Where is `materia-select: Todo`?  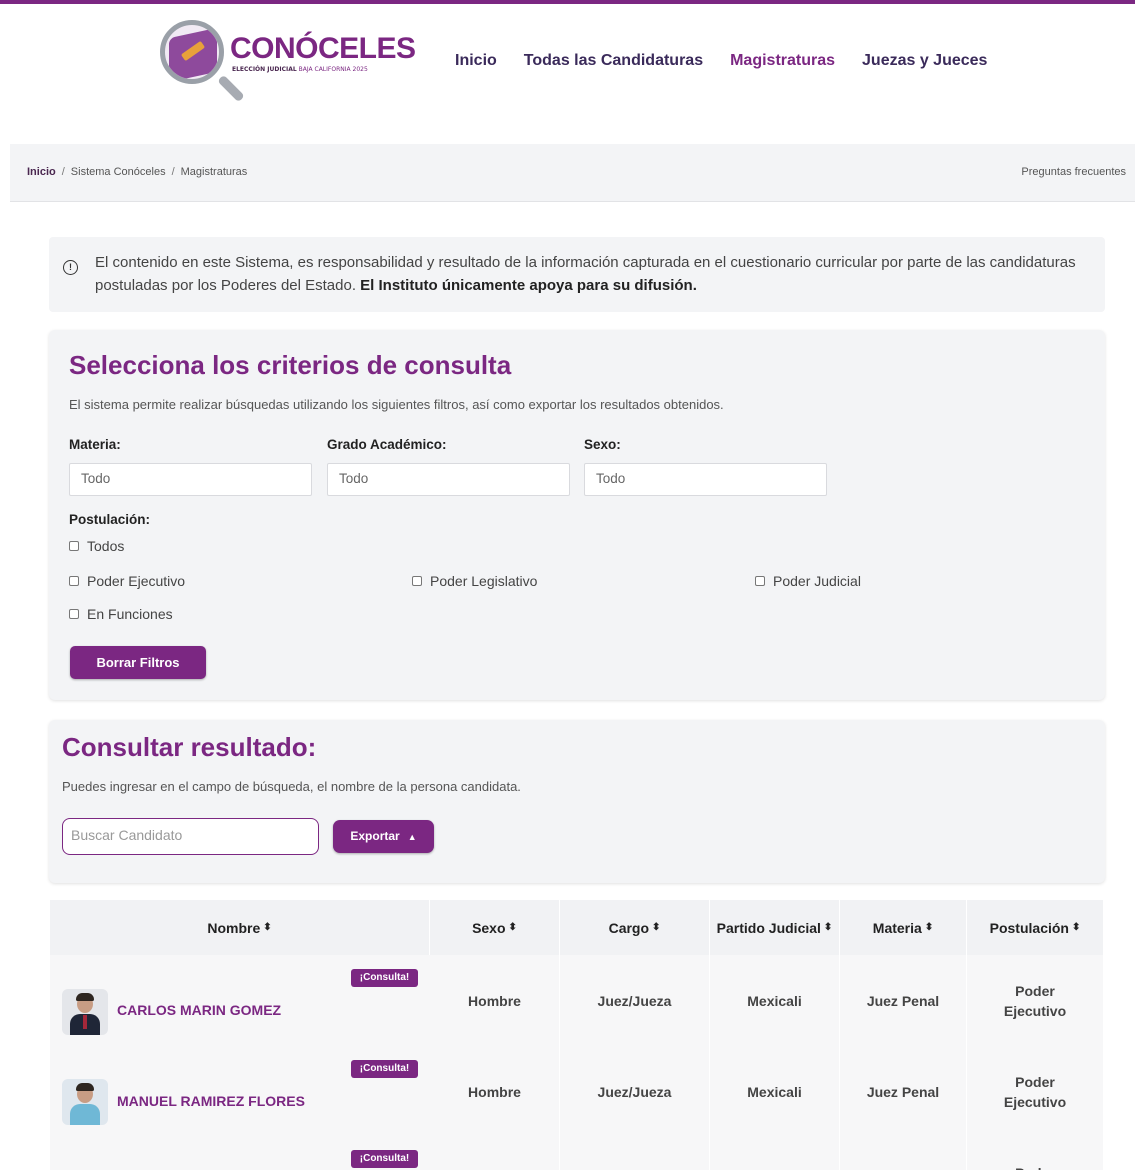 materia-select: Todo is located at coordinates (190, 479).